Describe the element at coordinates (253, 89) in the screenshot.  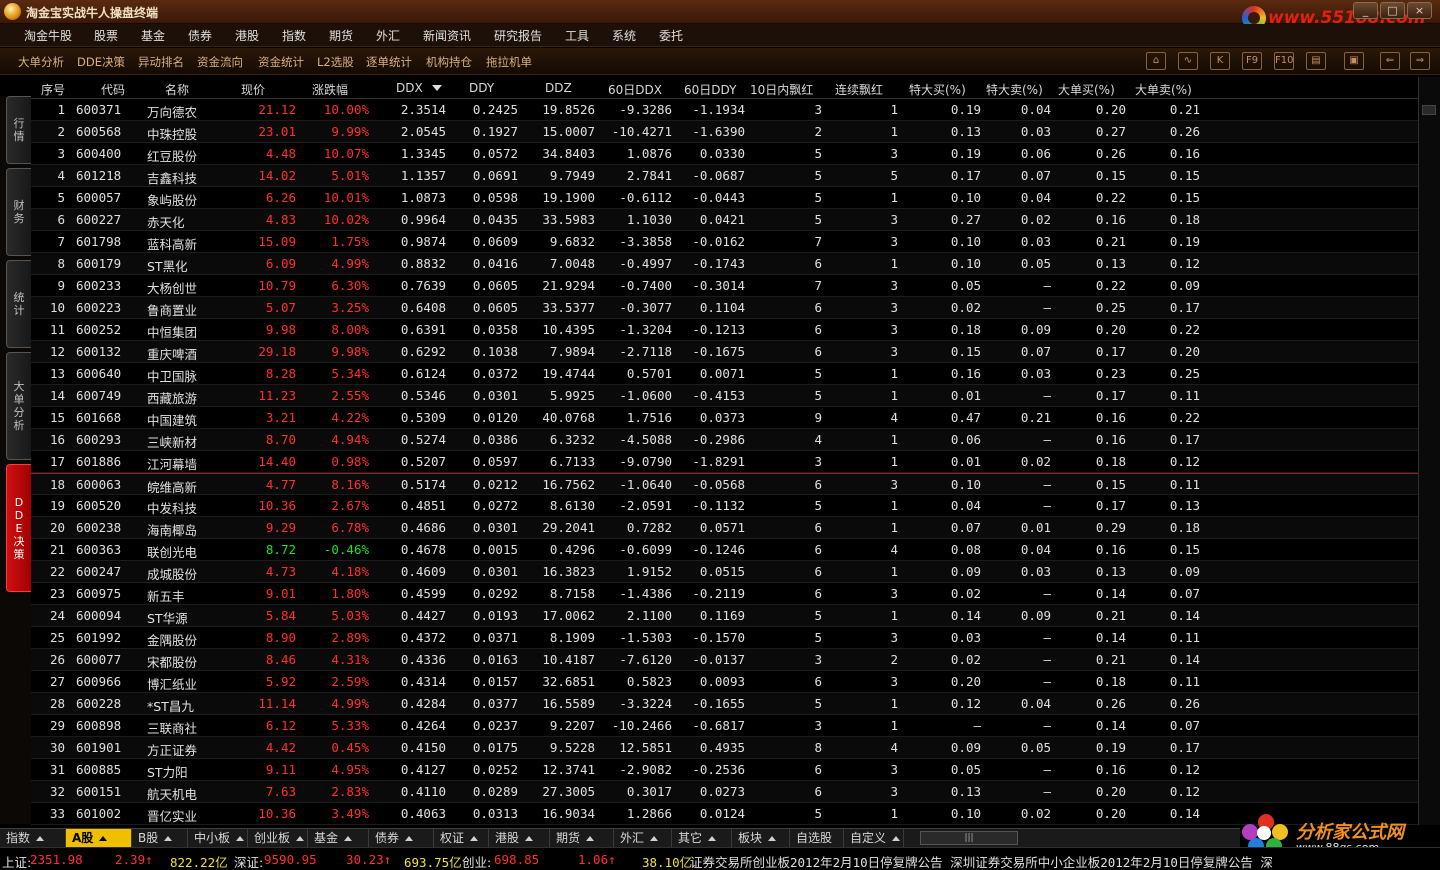
I see `column-header-3: 现价` at that location.